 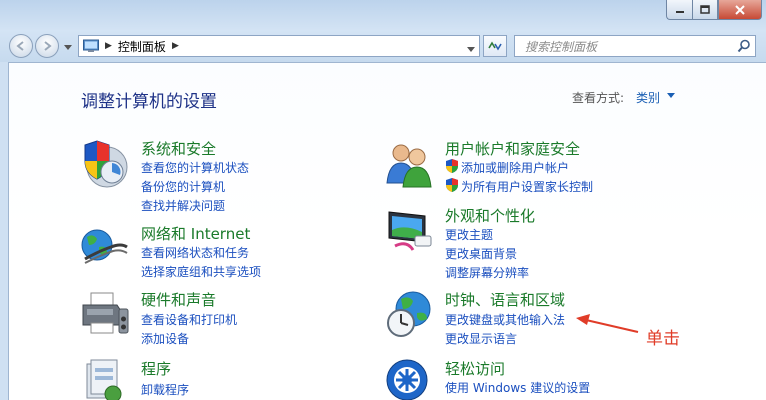 I want to click on link-homegroup-sharing: 选择家庭组和共享选项, so click(x=201, y=271).